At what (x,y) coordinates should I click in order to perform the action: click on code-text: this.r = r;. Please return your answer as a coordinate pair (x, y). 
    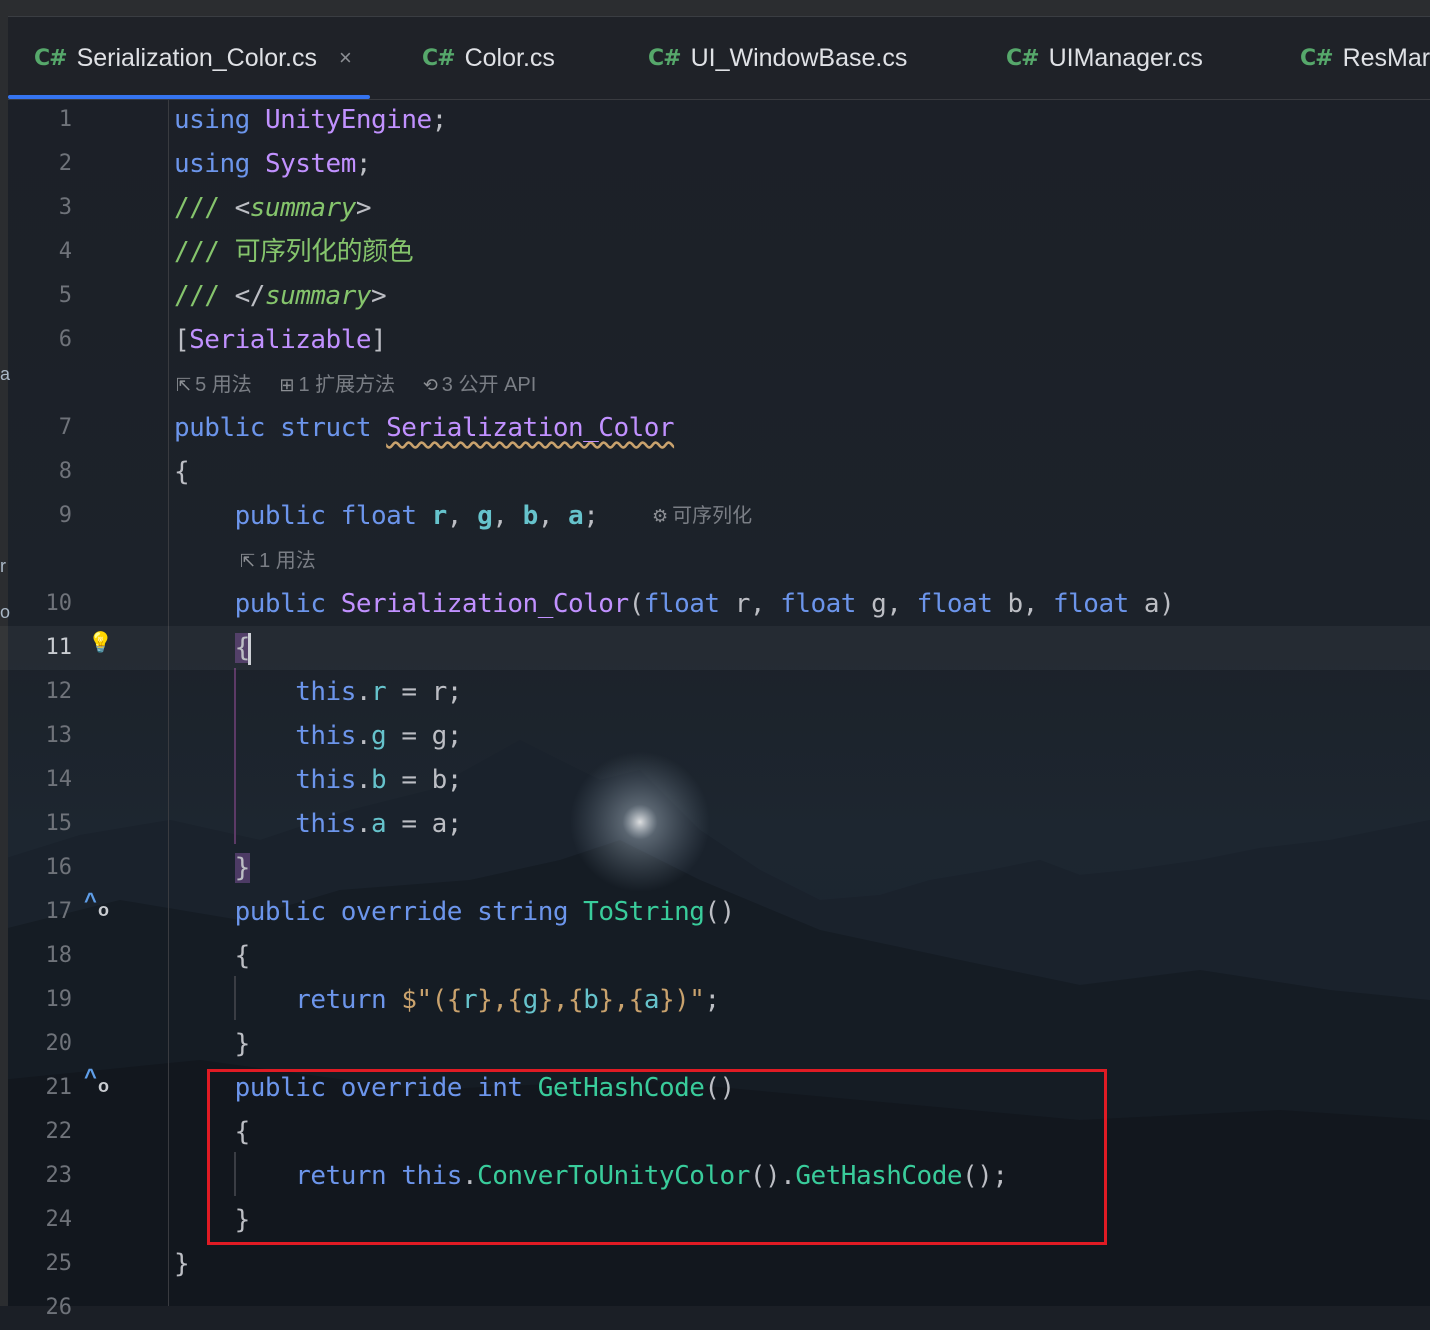
    Looking at the image, I should click on (318, 692).